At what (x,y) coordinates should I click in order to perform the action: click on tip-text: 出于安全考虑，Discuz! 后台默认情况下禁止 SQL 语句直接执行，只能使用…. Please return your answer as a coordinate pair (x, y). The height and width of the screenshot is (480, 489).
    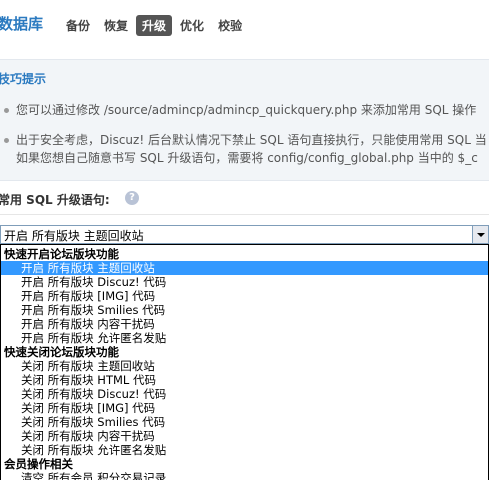
    Looking at the image, I should click on (251, 140).